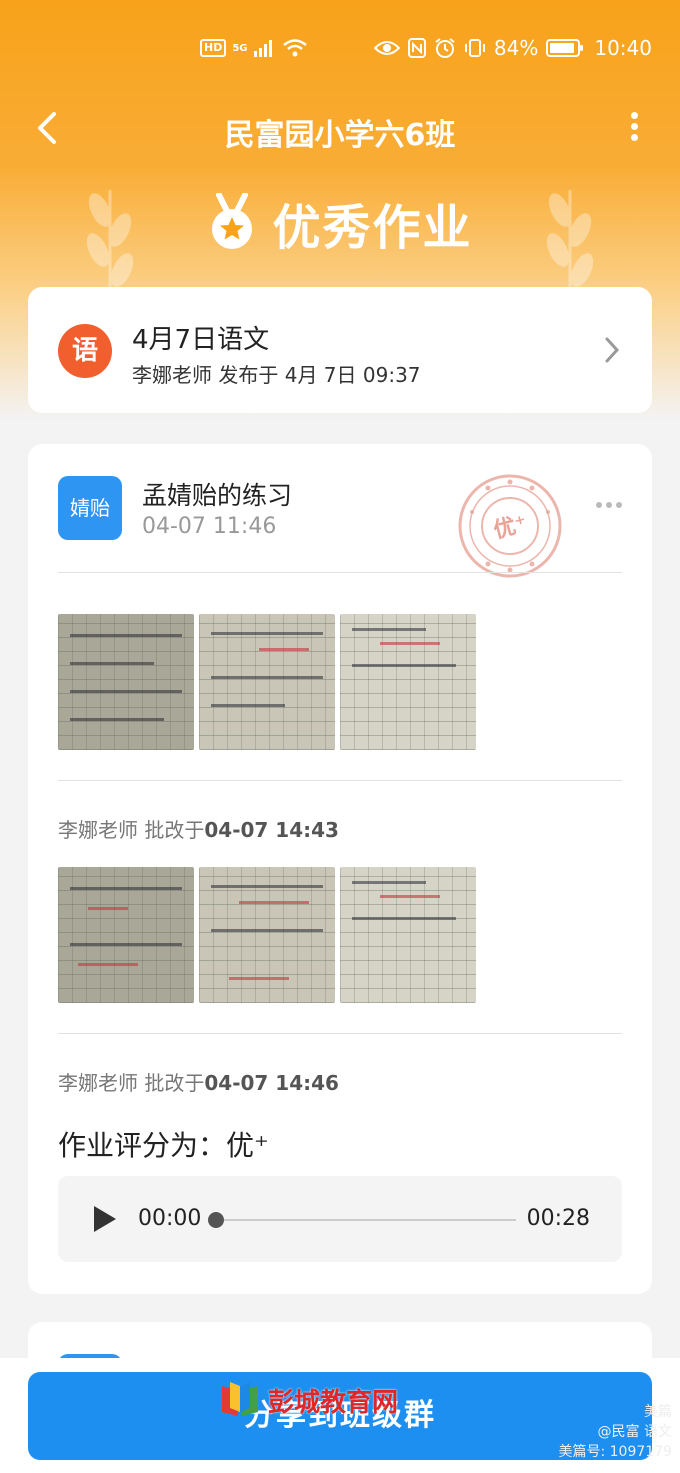 This screenshot has height=1473, width=680. Describe the element at coordinates (340, 350) in the screenshot. I see `homework-card: 语 4月7日语文 李娜老师 发布于 4月 7日 09:37` at that location.